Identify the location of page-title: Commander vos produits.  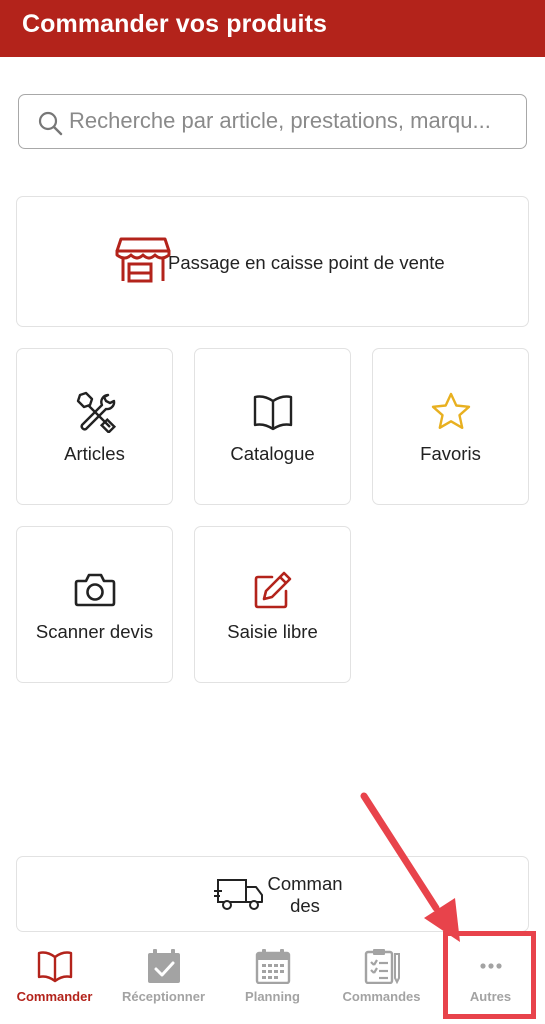
(175, 24).